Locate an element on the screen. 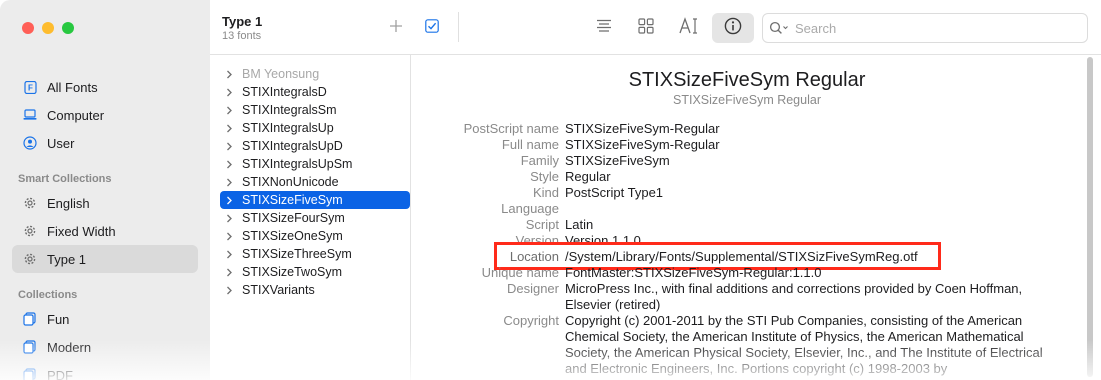  font-family-row: STIXSizeTwoSym is located at coordinates (315, 272).